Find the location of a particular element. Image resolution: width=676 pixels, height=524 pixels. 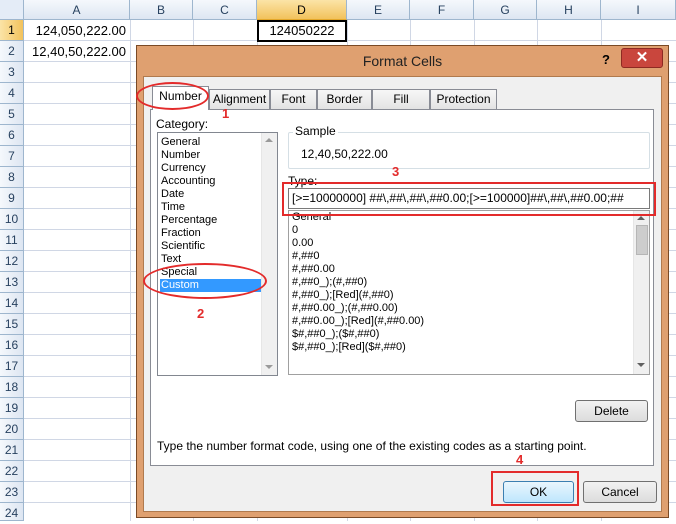

row-header-12: 12 is located at coordinates (12, 261).